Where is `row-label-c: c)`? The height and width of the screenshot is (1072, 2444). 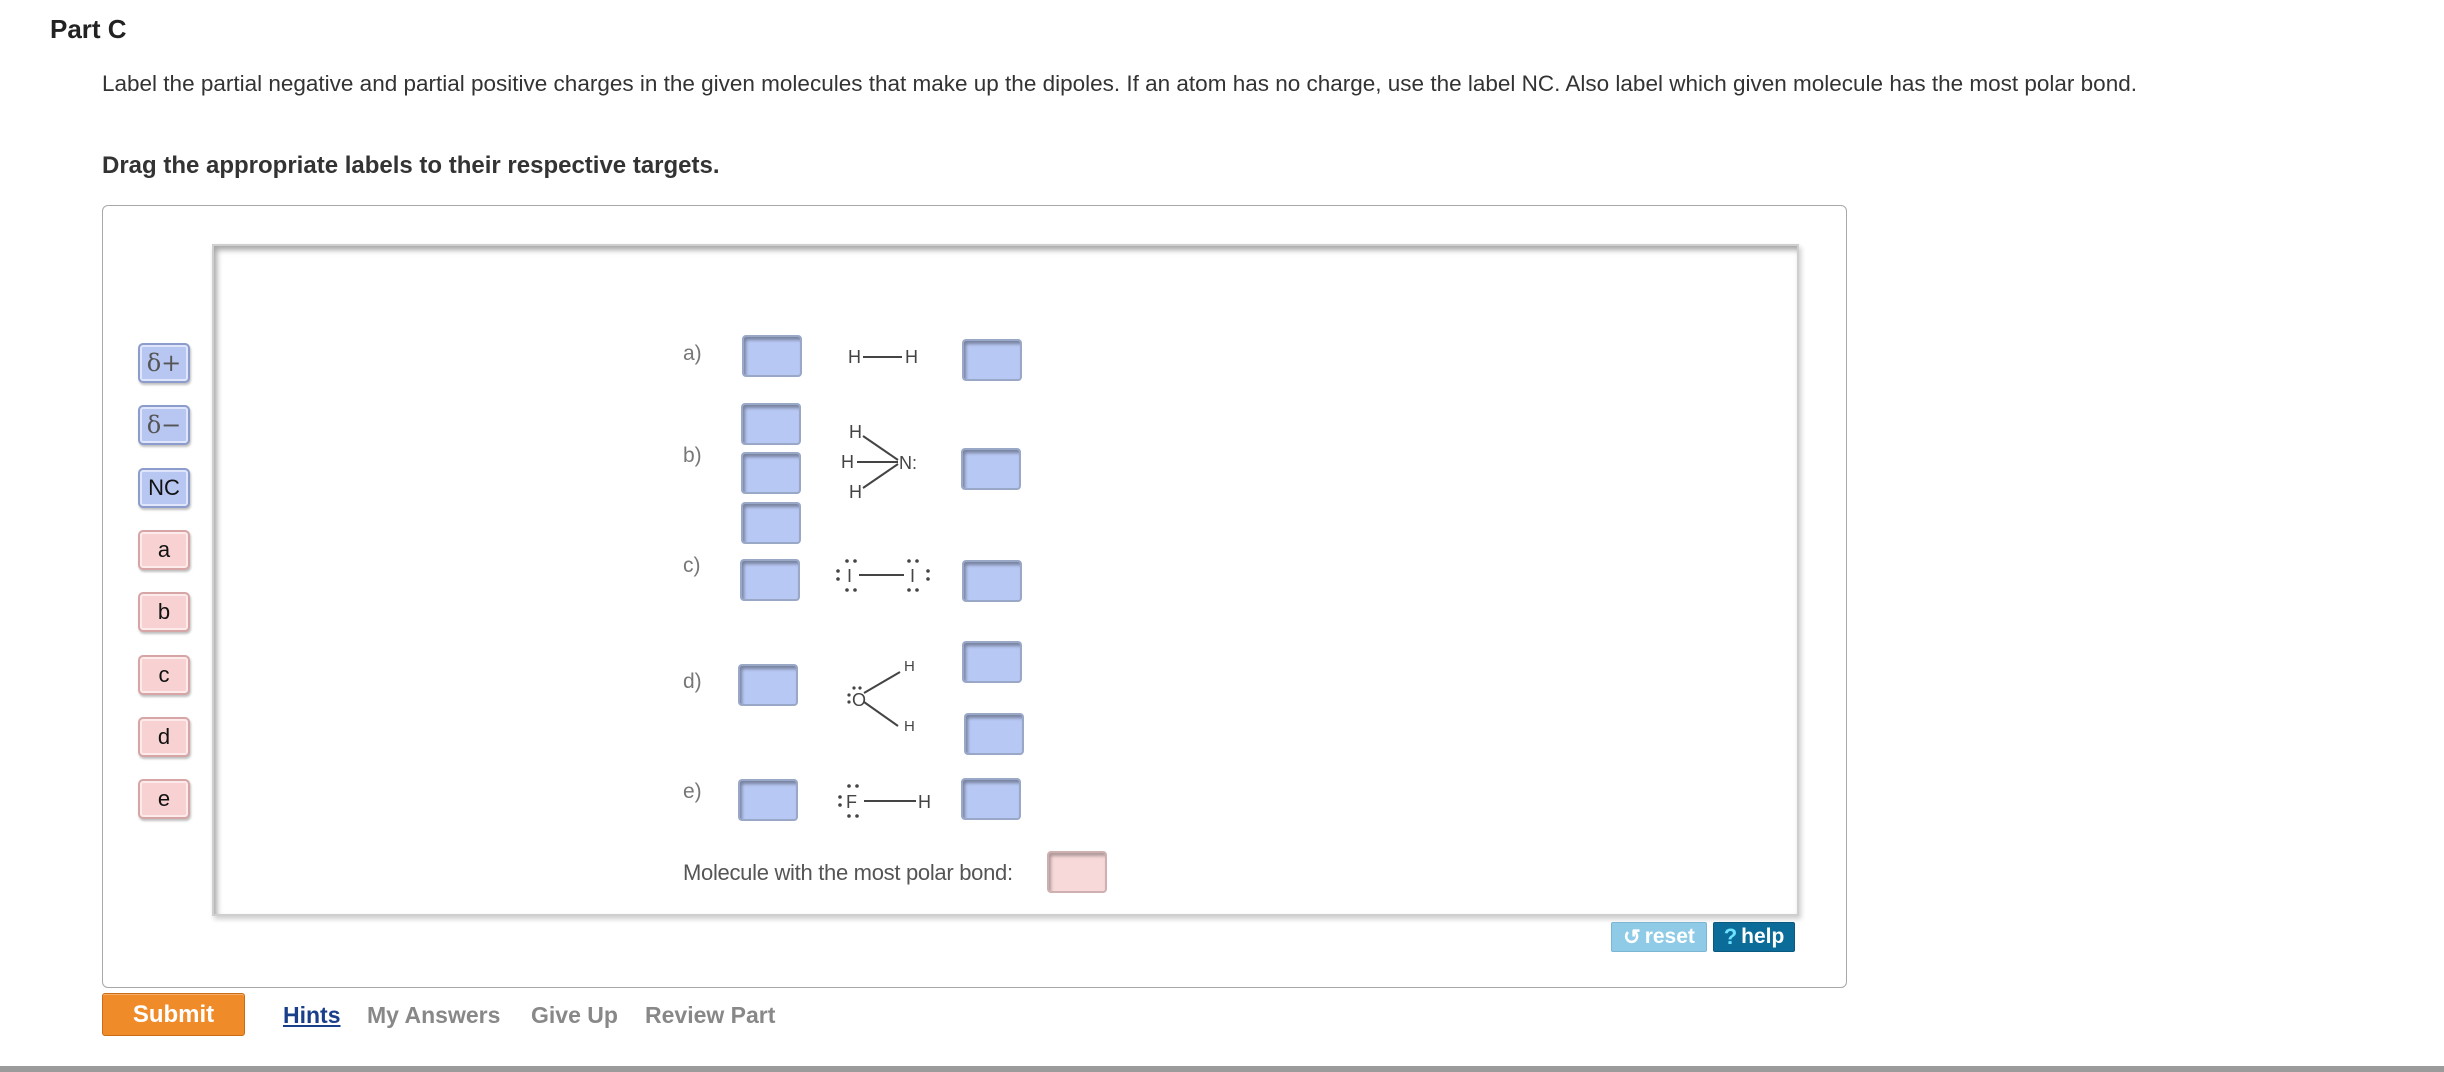
row-label-c: c) is located at coordinates (692, 565).